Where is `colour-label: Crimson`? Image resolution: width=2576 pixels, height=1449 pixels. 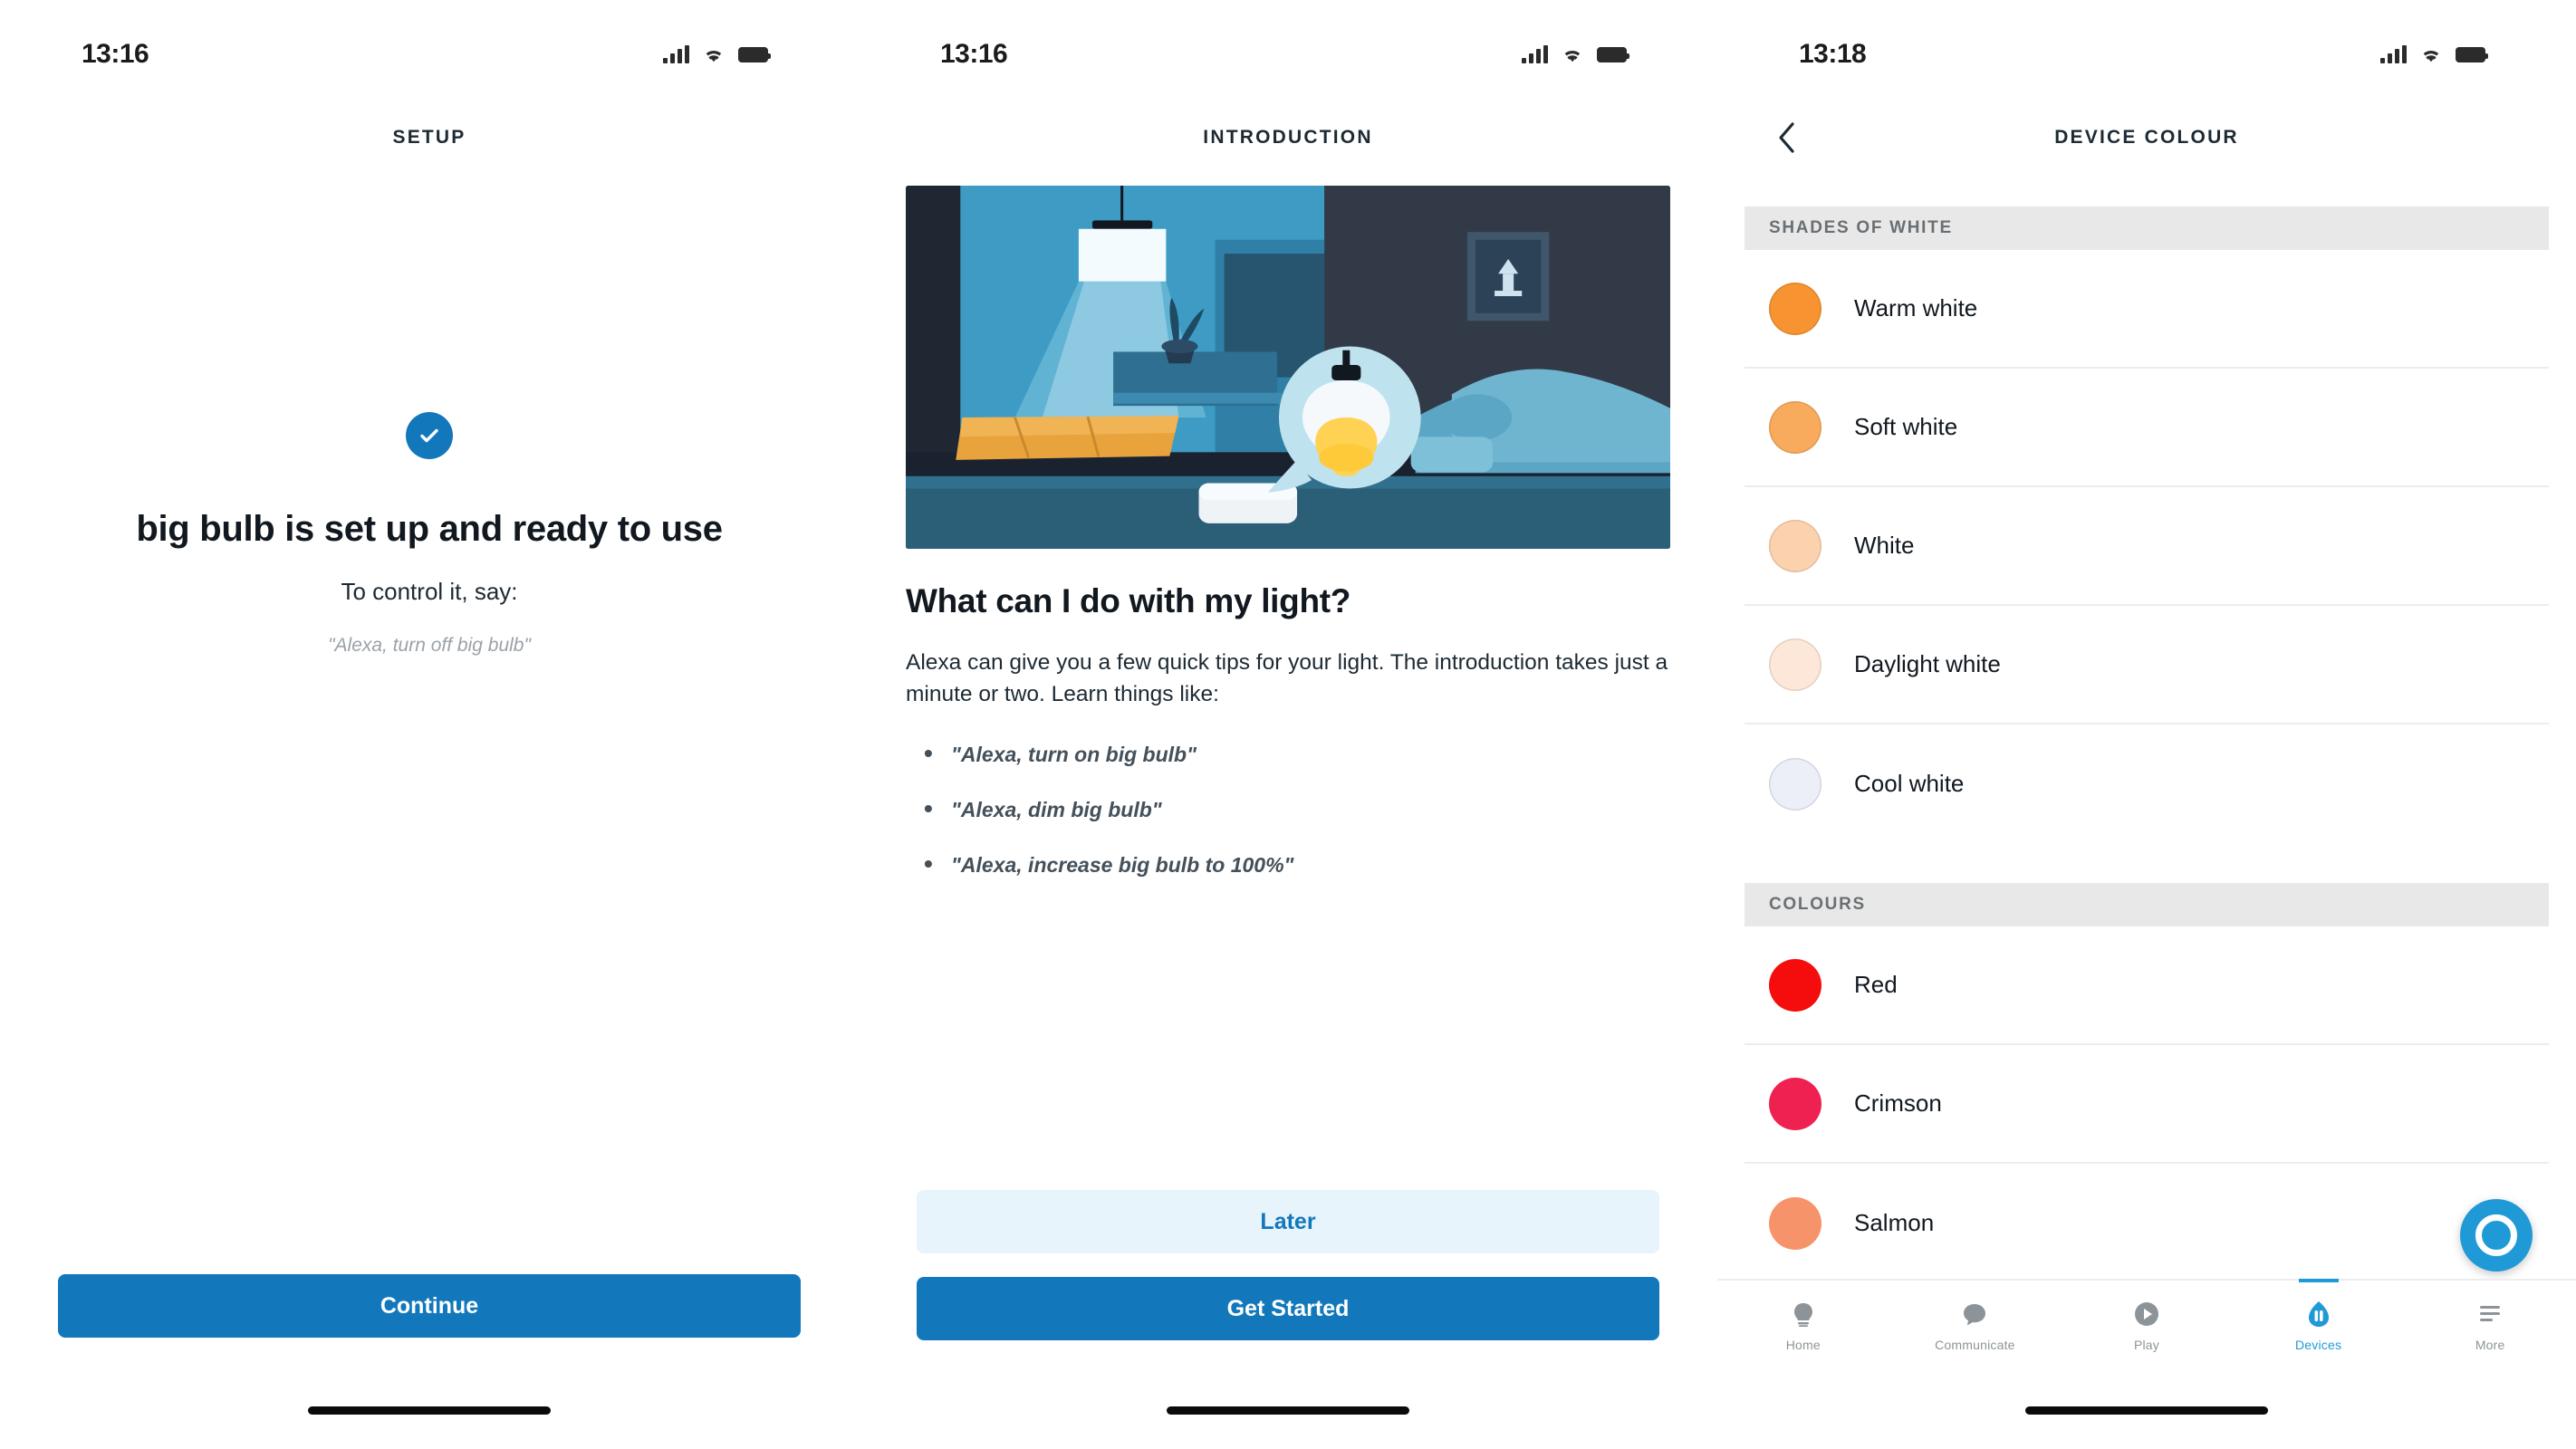
colour-label: Crimson is located at coordinates (1898, 1103).